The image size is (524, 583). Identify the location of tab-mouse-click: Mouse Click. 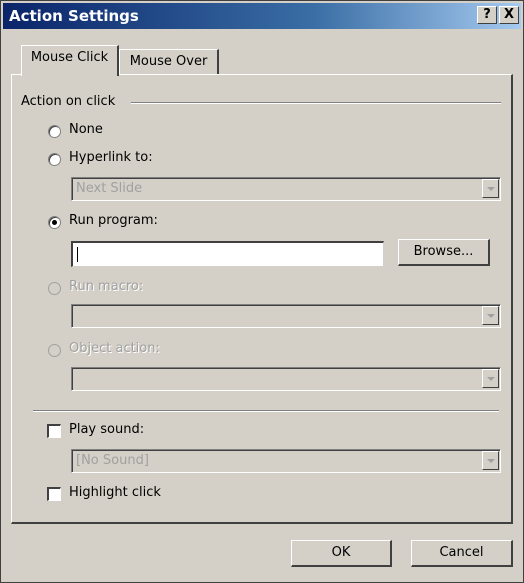
(70, 60).